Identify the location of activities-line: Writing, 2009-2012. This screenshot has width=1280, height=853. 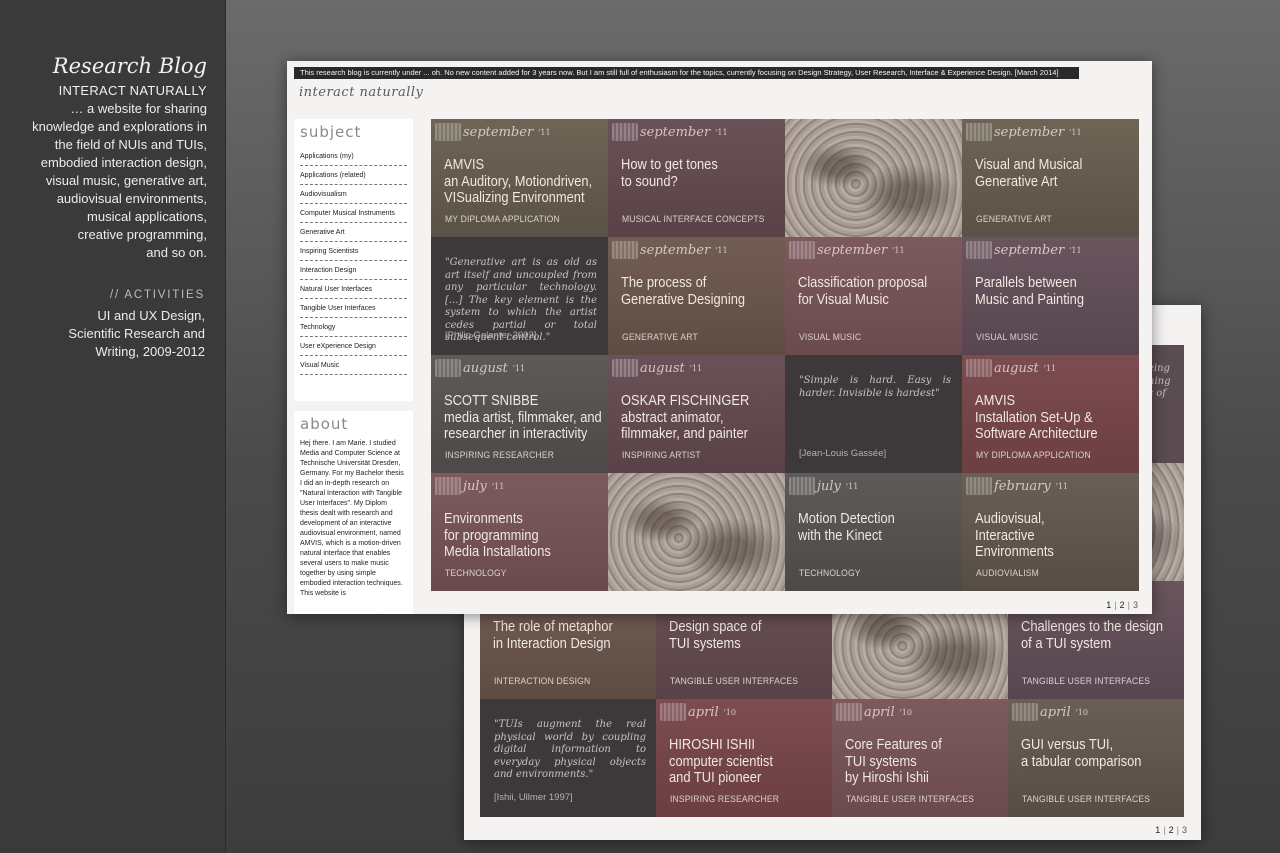
(150, 351).